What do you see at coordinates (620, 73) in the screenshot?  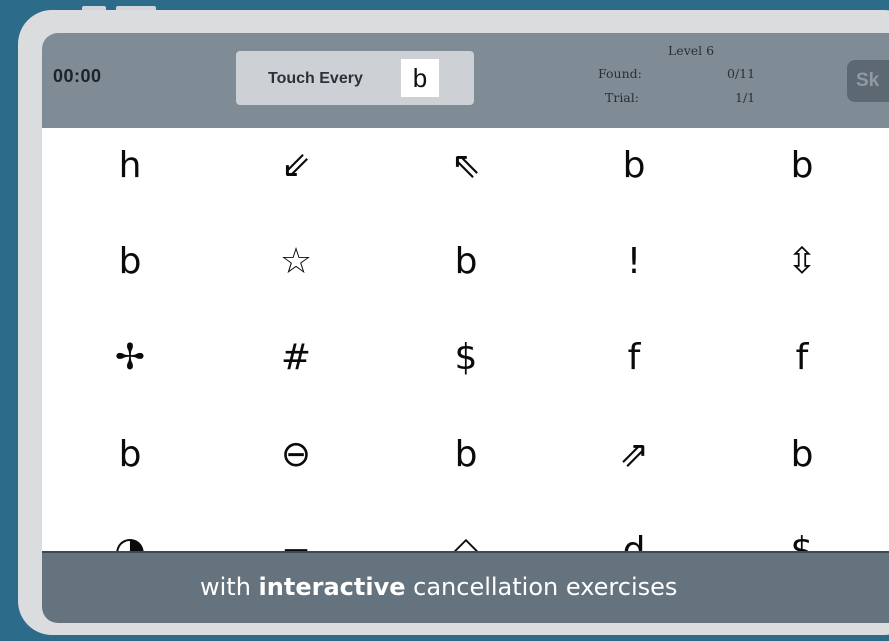 I see `found-label: Found:` at bounding box center [620, 73].